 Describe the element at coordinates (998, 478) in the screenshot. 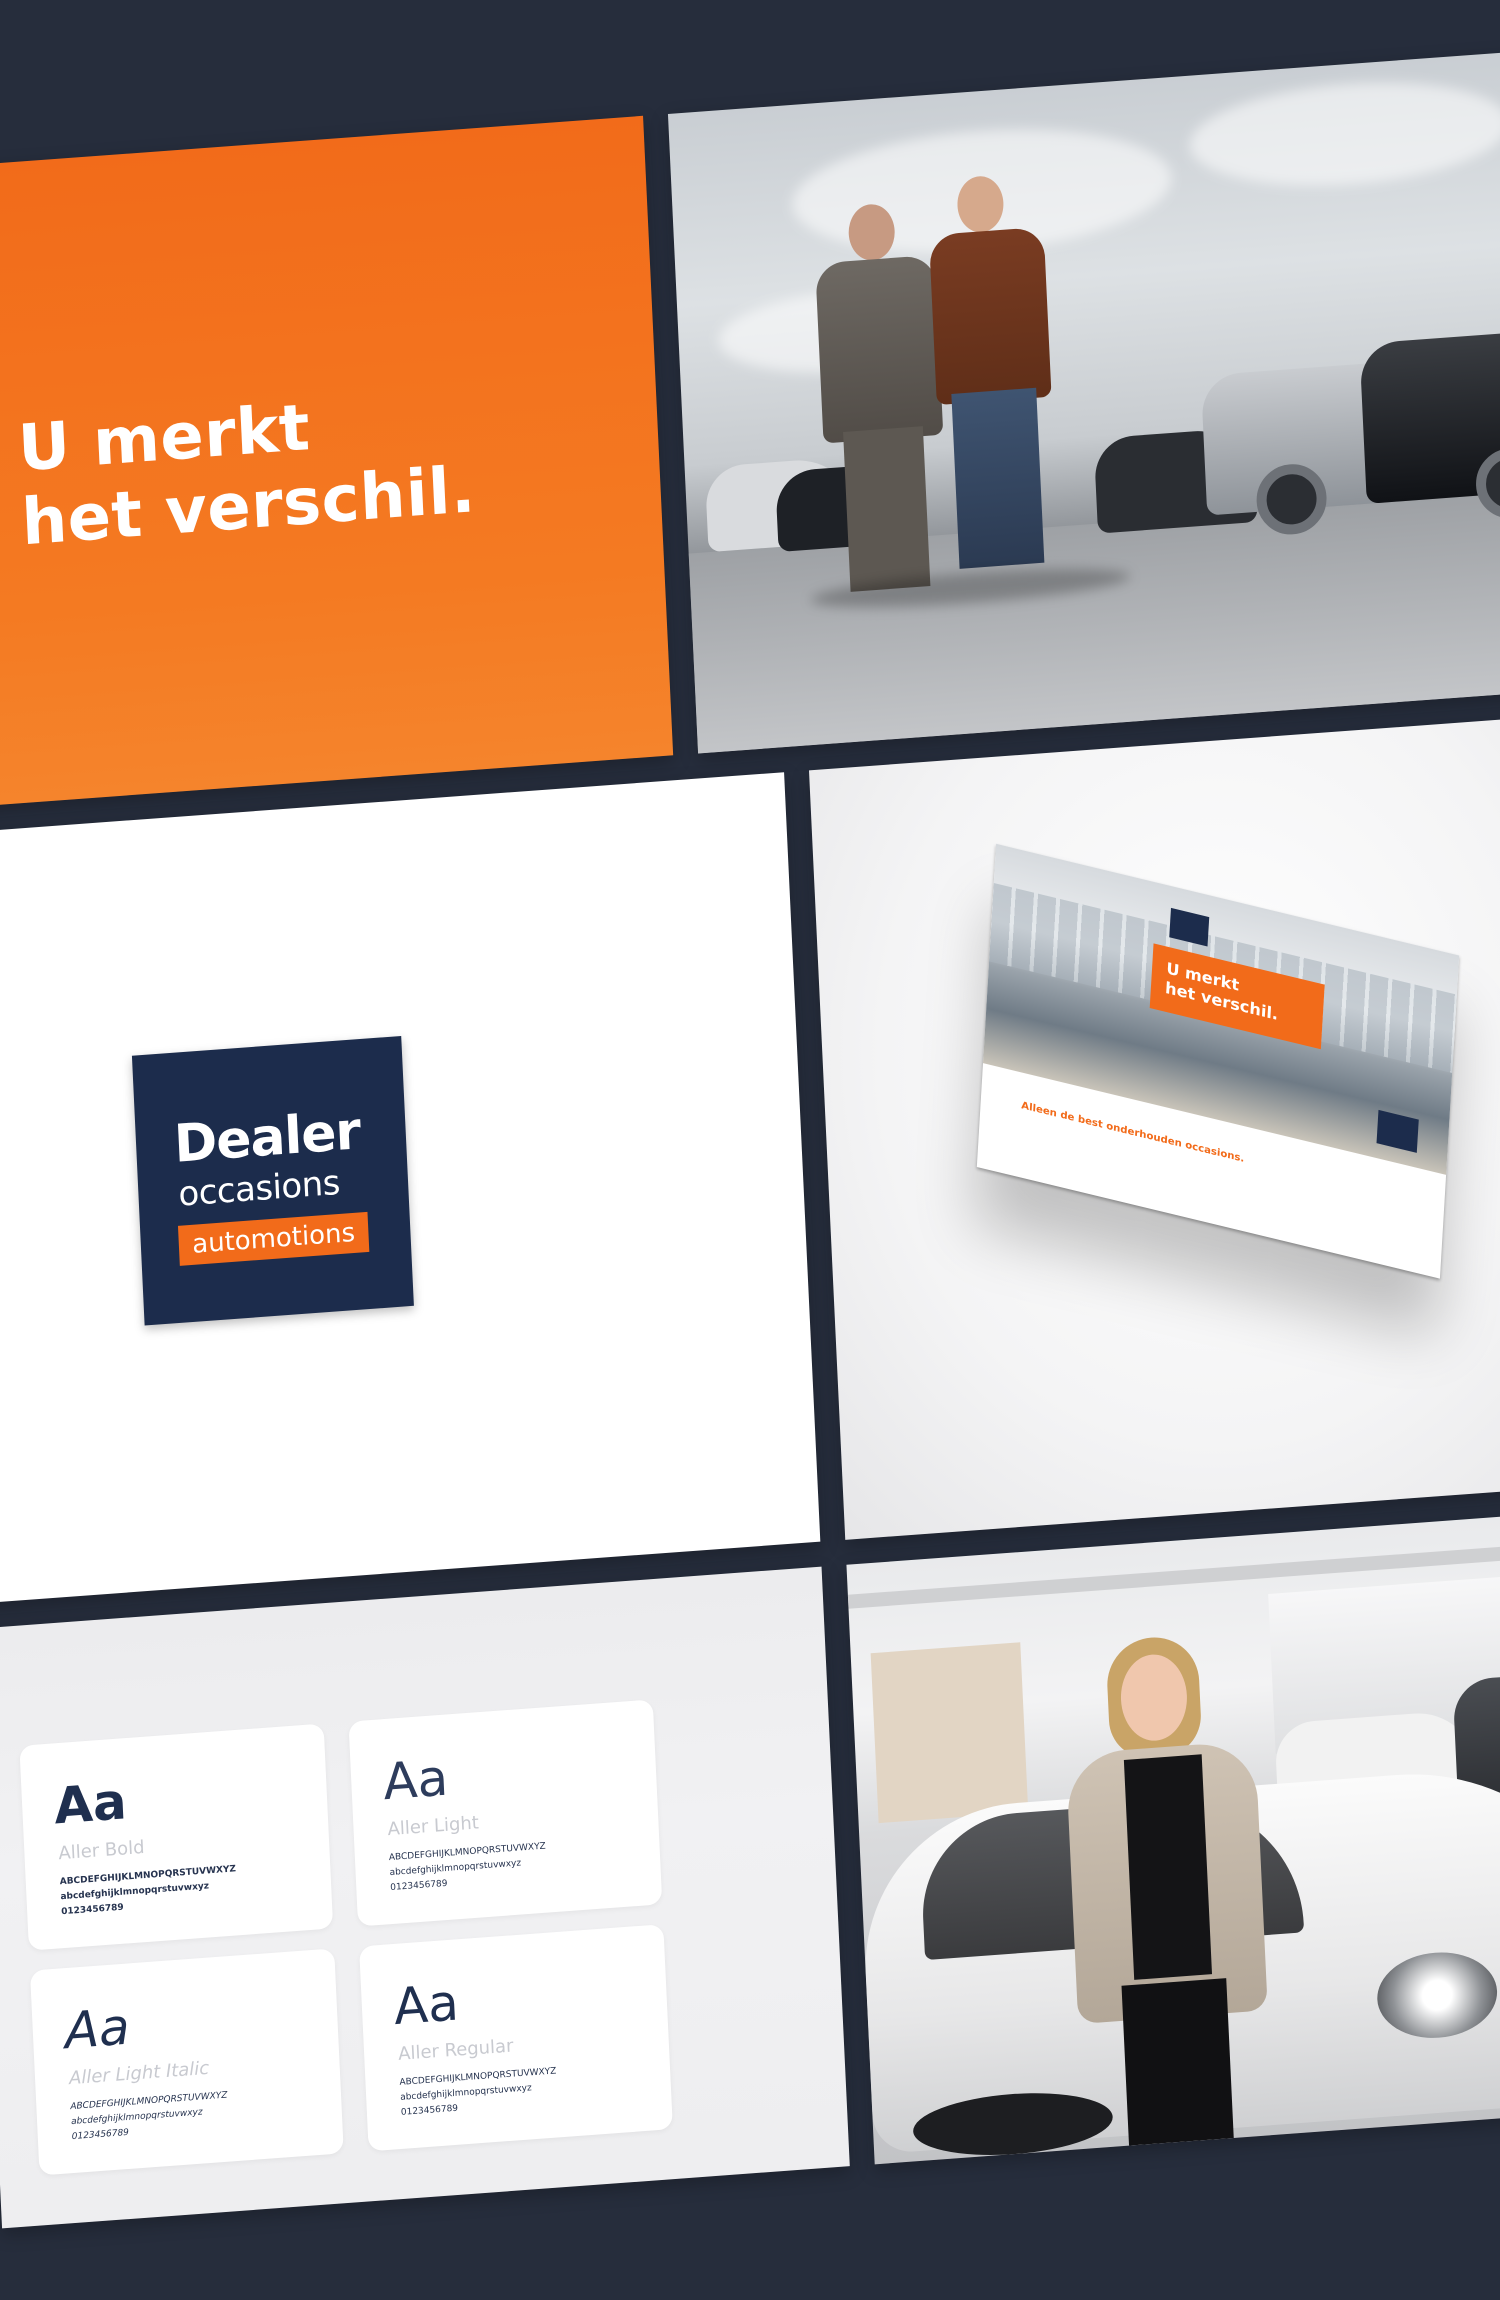

I see `young-man-jeans` at that location.